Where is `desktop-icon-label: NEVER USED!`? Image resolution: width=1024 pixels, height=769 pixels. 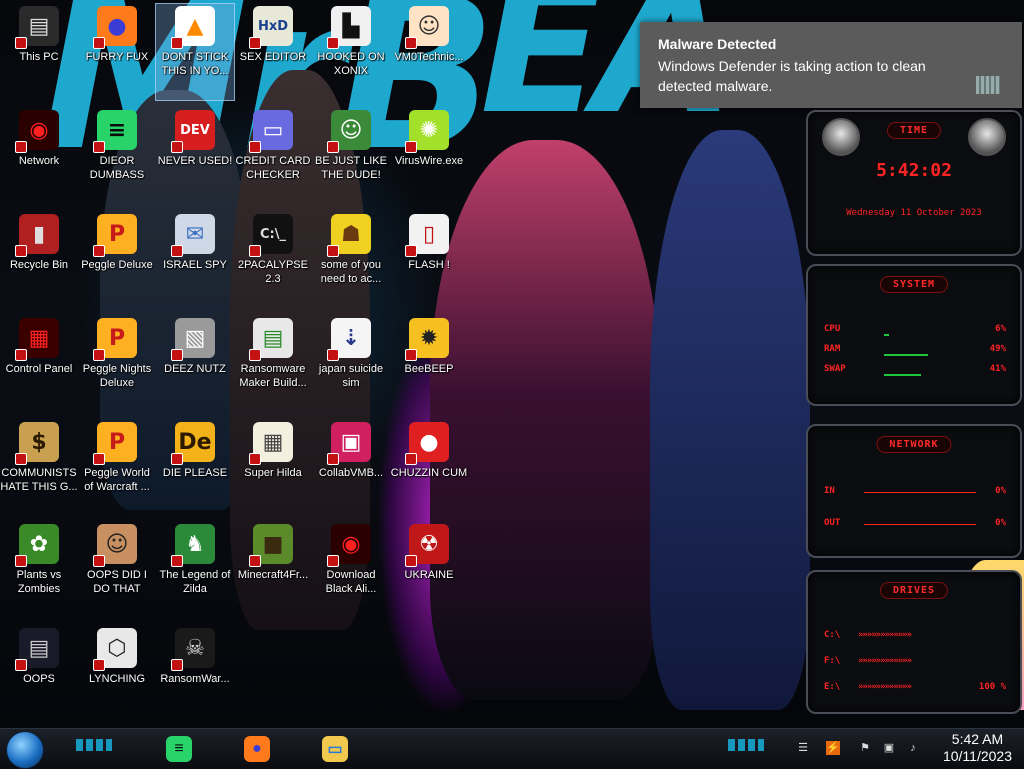 desktop-icon-label: NEVER USED! is located at coordinates (195, 161).